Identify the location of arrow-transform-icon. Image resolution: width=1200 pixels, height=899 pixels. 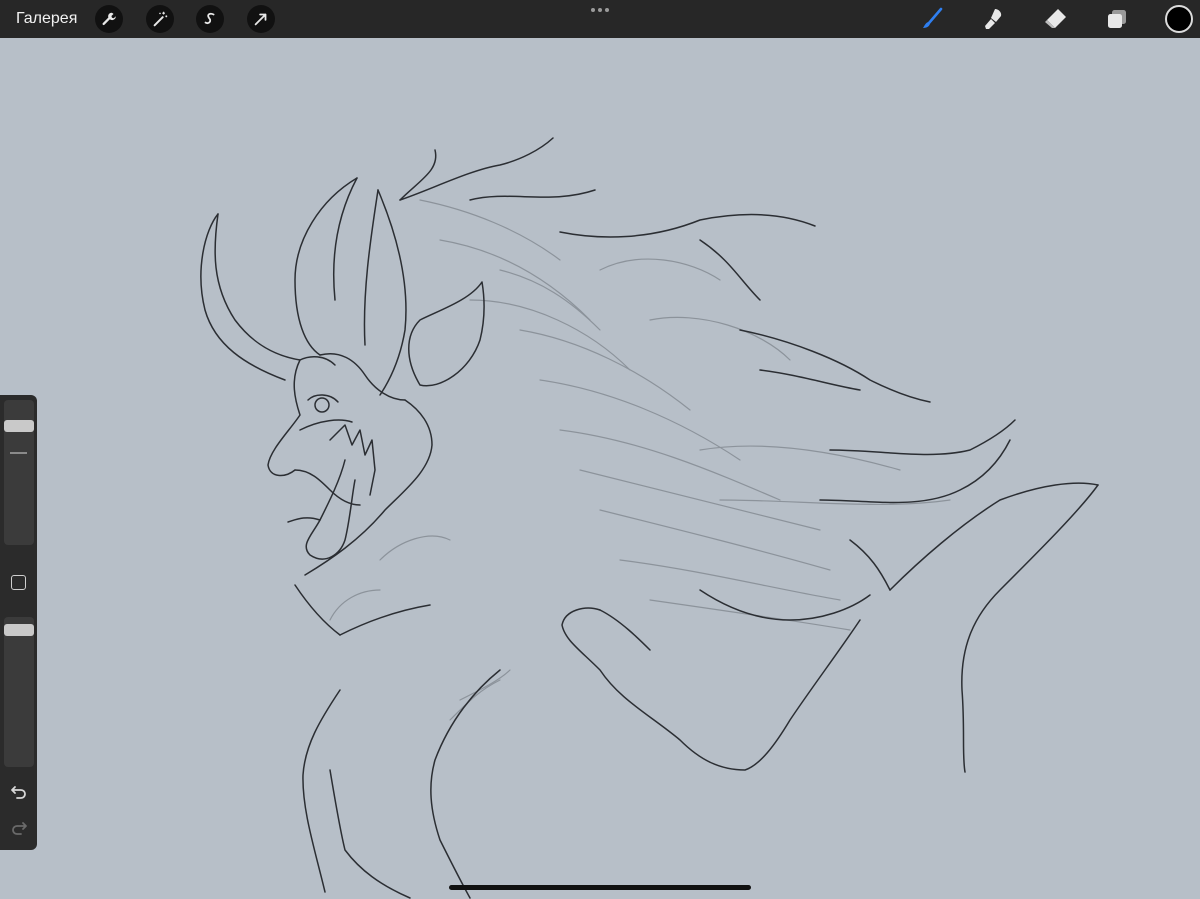
(260, 19).